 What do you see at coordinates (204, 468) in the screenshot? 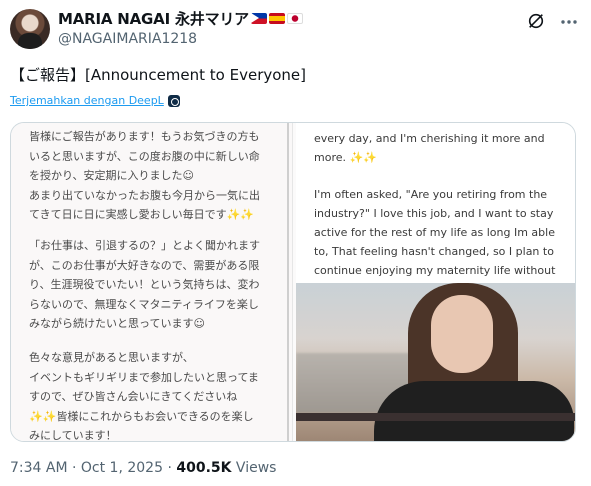
I see `views-count: 400.5K` at bounding box center [204, 468].